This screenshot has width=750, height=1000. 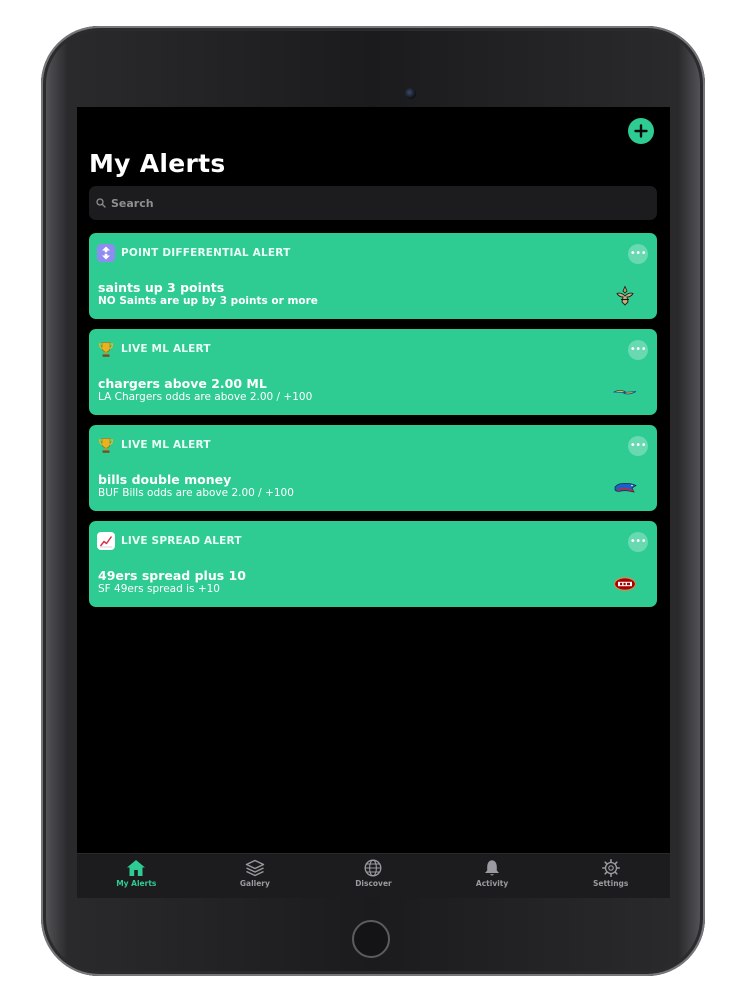 I want to click on tab-activity: Activity, so click(x=492, y=876).